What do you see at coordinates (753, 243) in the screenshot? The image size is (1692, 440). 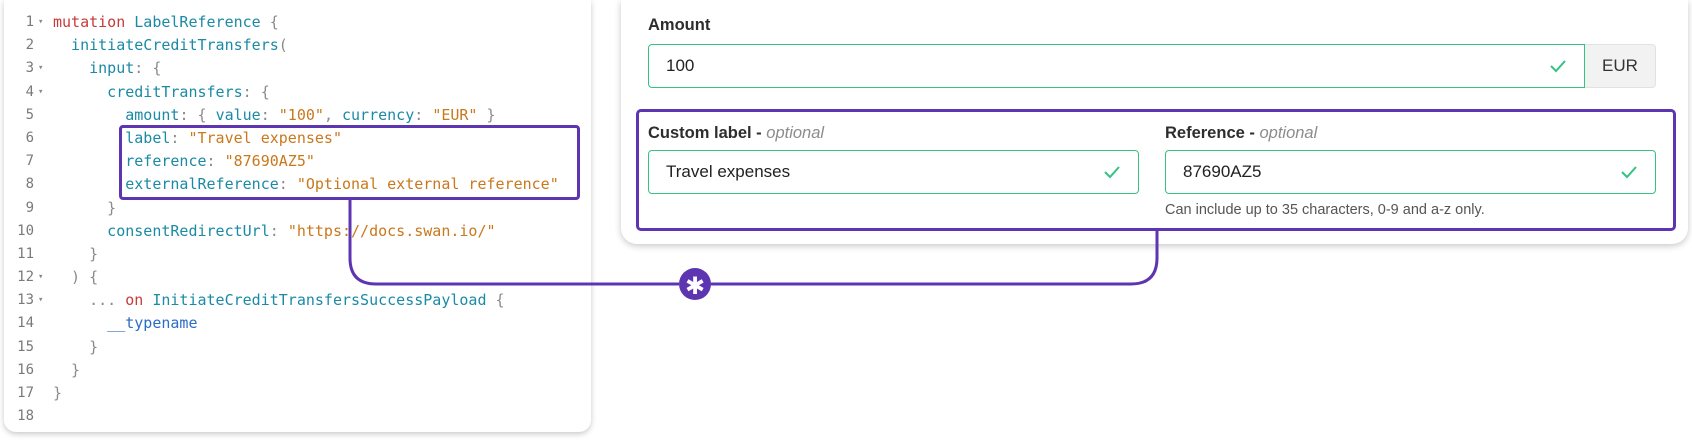 I see `connector-lines` at bounding box center [753, 243].